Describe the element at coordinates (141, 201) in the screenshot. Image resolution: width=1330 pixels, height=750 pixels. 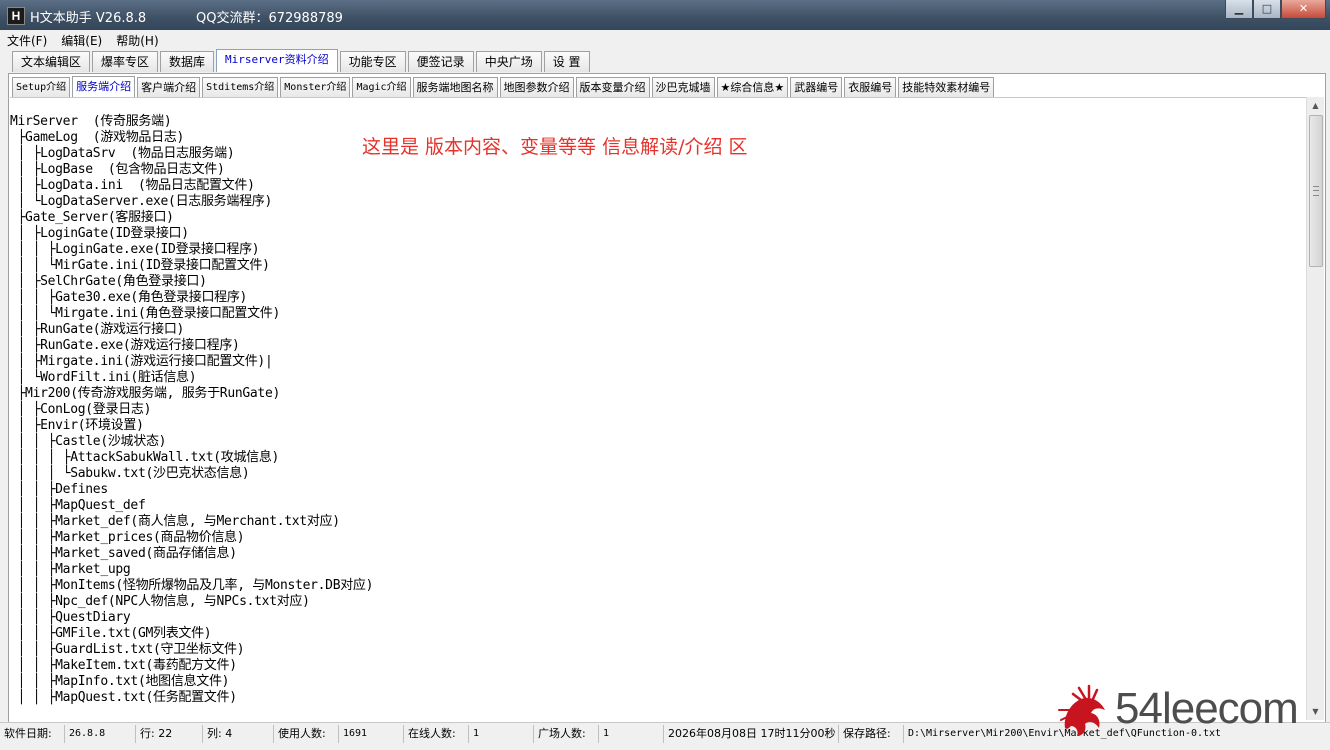
I see `tree-line: │ └LogDataServer.exe(日志服务端程序)` at that location.